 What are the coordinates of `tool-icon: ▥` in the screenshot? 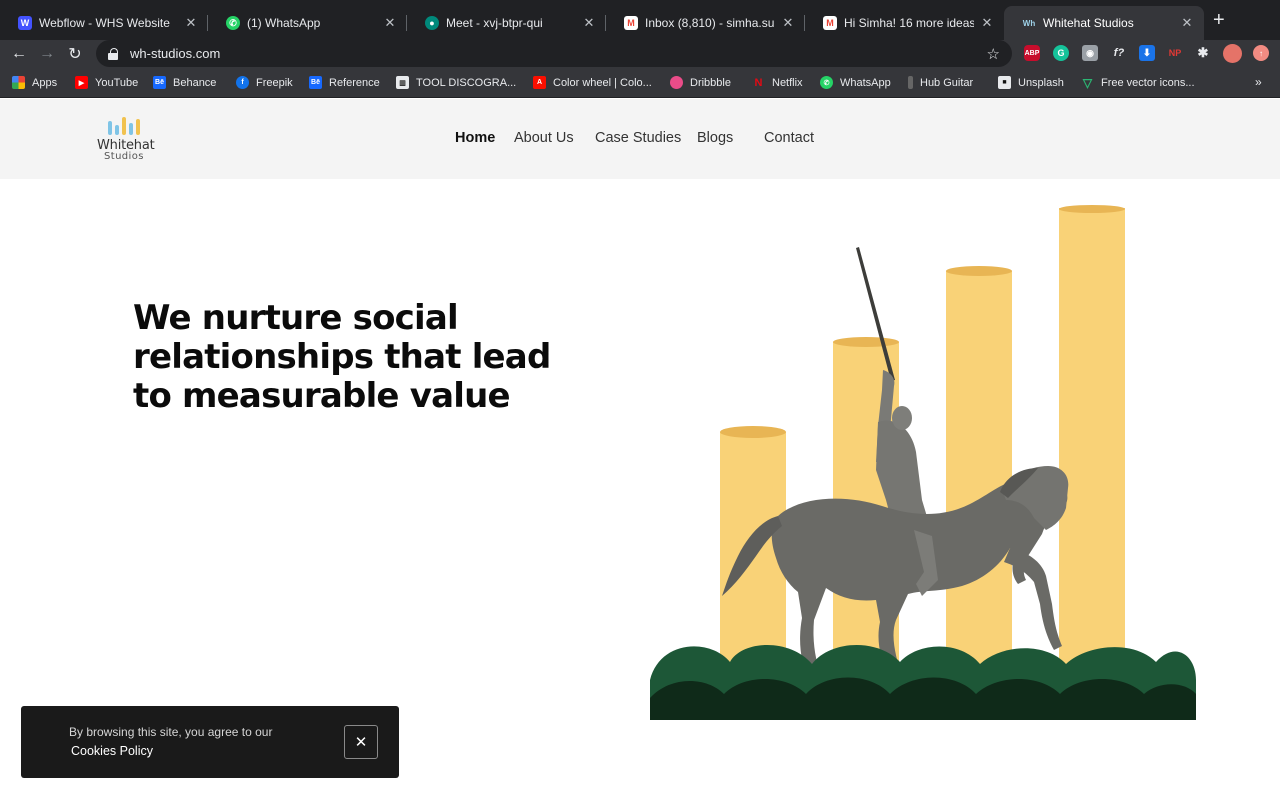 It's located at (402, 82).